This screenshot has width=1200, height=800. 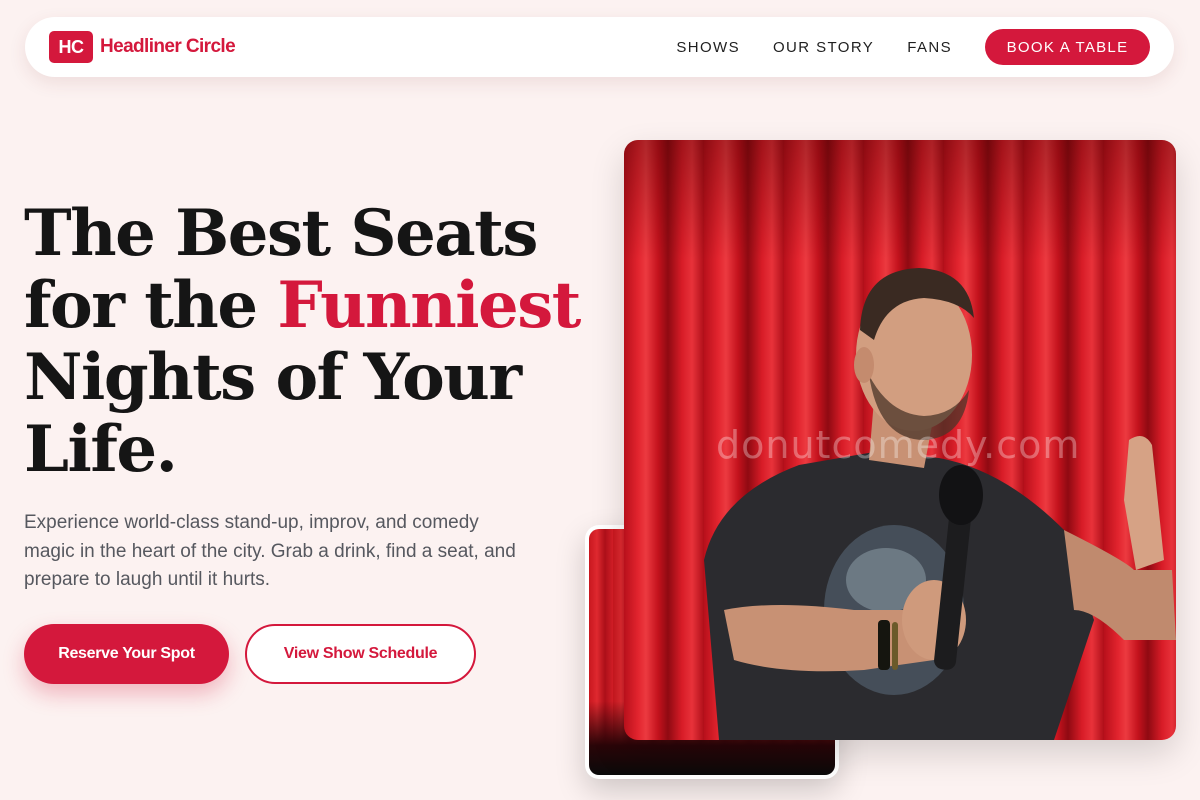 I want to click on book-a-table-button: BOOK A TABLE, so click(x=1067, y=47).